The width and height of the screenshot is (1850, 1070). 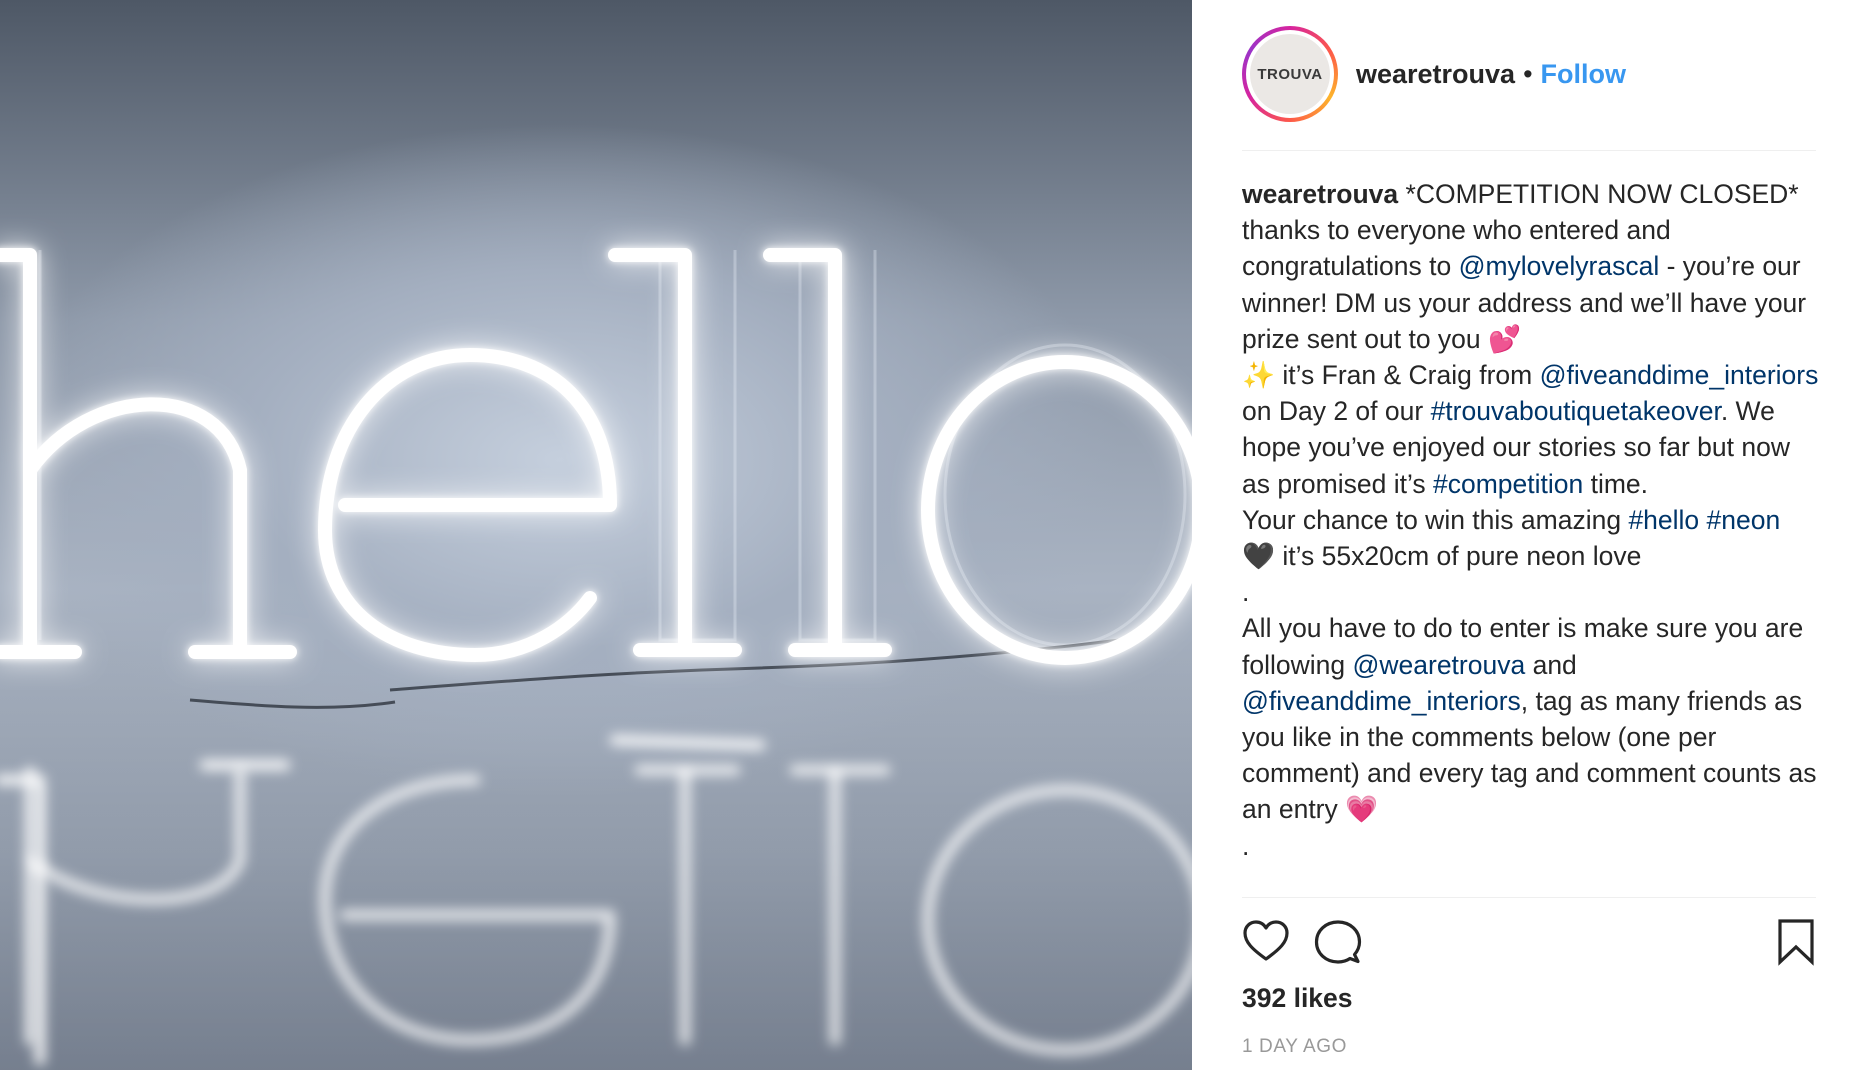 I want to click on likes-count: 392 likes, so click(x=1297, y=998).